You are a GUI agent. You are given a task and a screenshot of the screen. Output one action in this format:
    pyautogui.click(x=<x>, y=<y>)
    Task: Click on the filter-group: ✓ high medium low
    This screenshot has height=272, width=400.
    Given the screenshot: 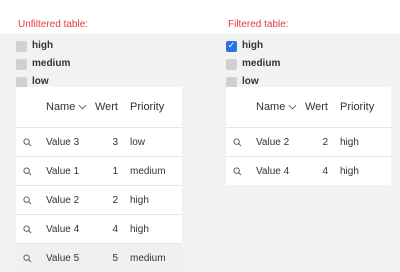 What is the action you would take?
    pyautogui.click(x=253, y=66)
    